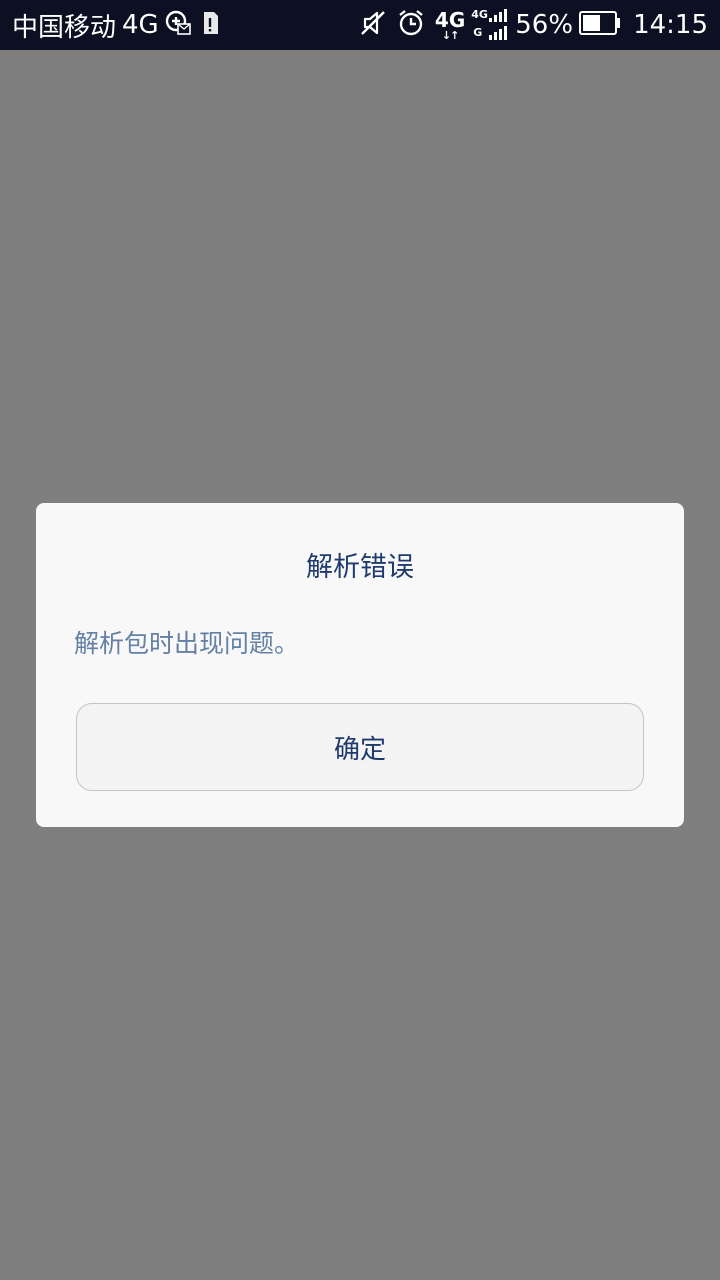 Image resolution: width=720 pixels, height=1280 pixels. I want to click on dialog-message: 解析包时出现问题。, so click(187, 643).